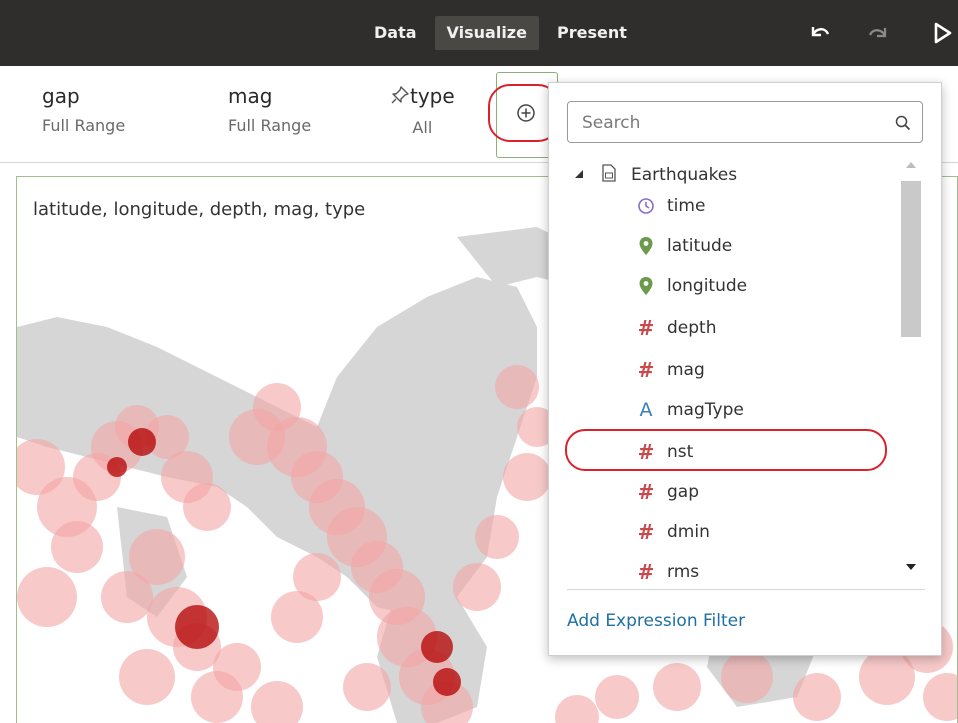 The height and width of the screenshot is (723, 958). I want to click on pin-icon, so click(400, 97).